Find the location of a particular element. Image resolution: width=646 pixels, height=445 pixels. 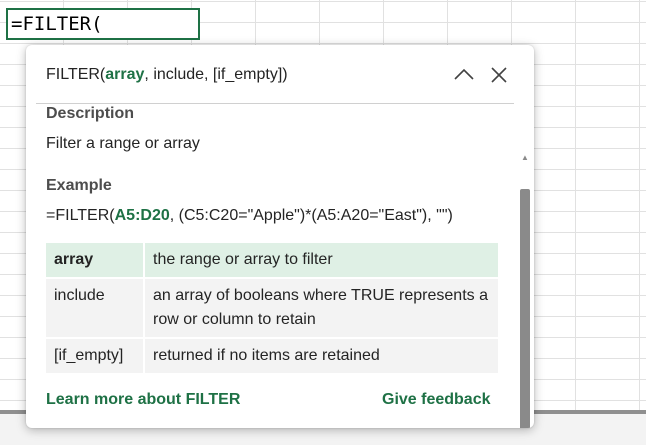

description-text: Filter a range or array is located at coordinates (123, 143).